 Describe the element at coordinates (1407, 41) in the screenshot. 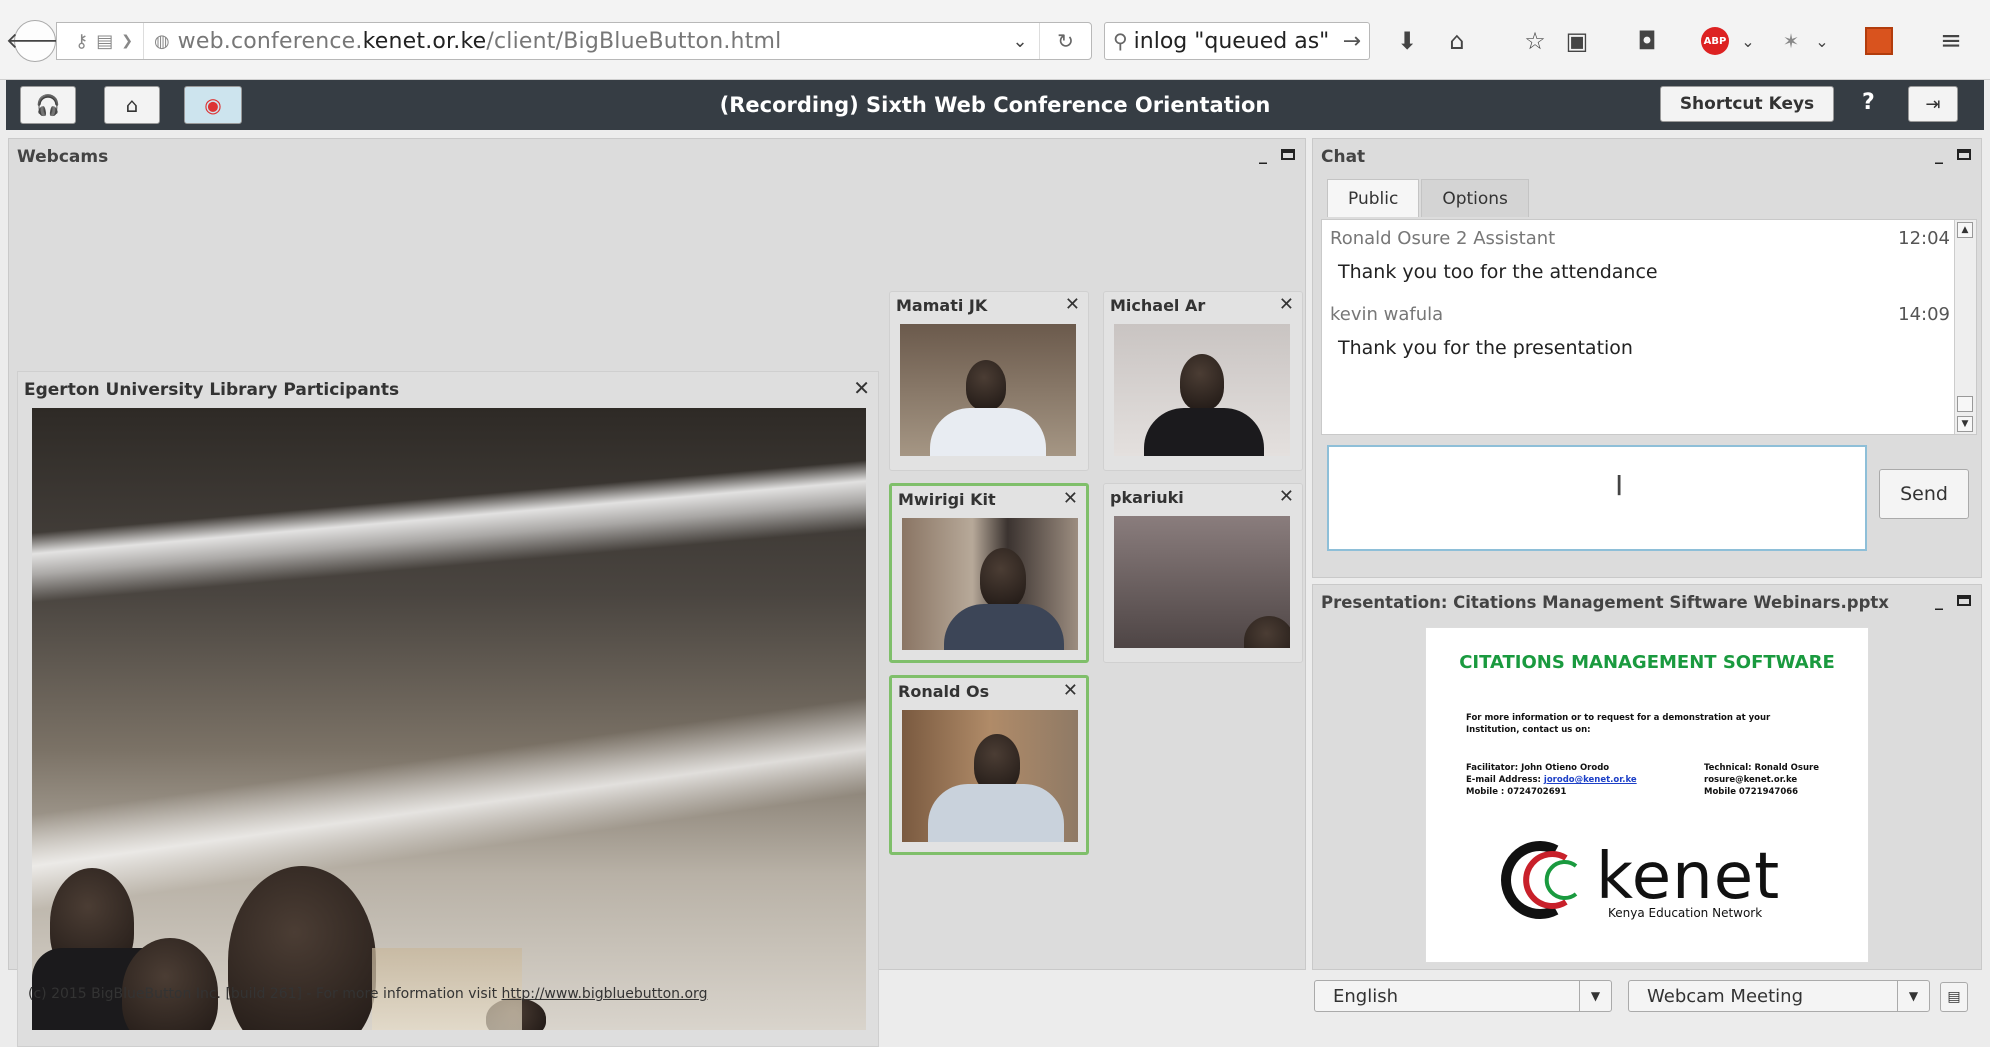

I see `download-icon: ⬇` at that location.